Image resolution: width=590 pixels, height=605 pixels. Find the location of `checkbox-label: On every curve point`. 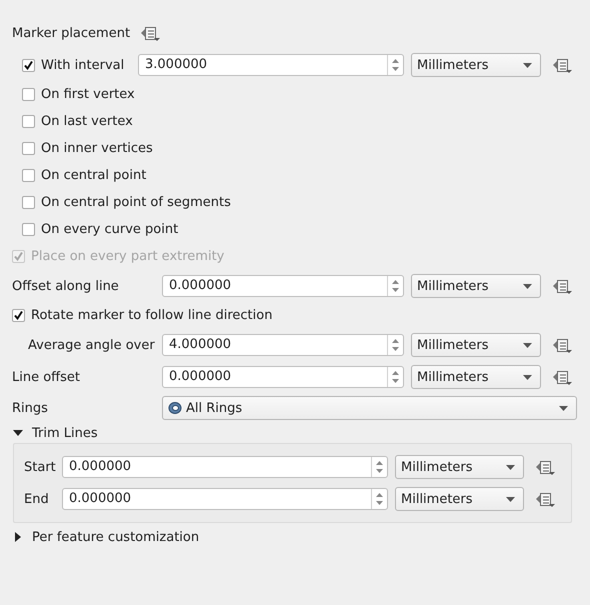

checkbox-label: On every curve point is located at coordinates (109, 229).